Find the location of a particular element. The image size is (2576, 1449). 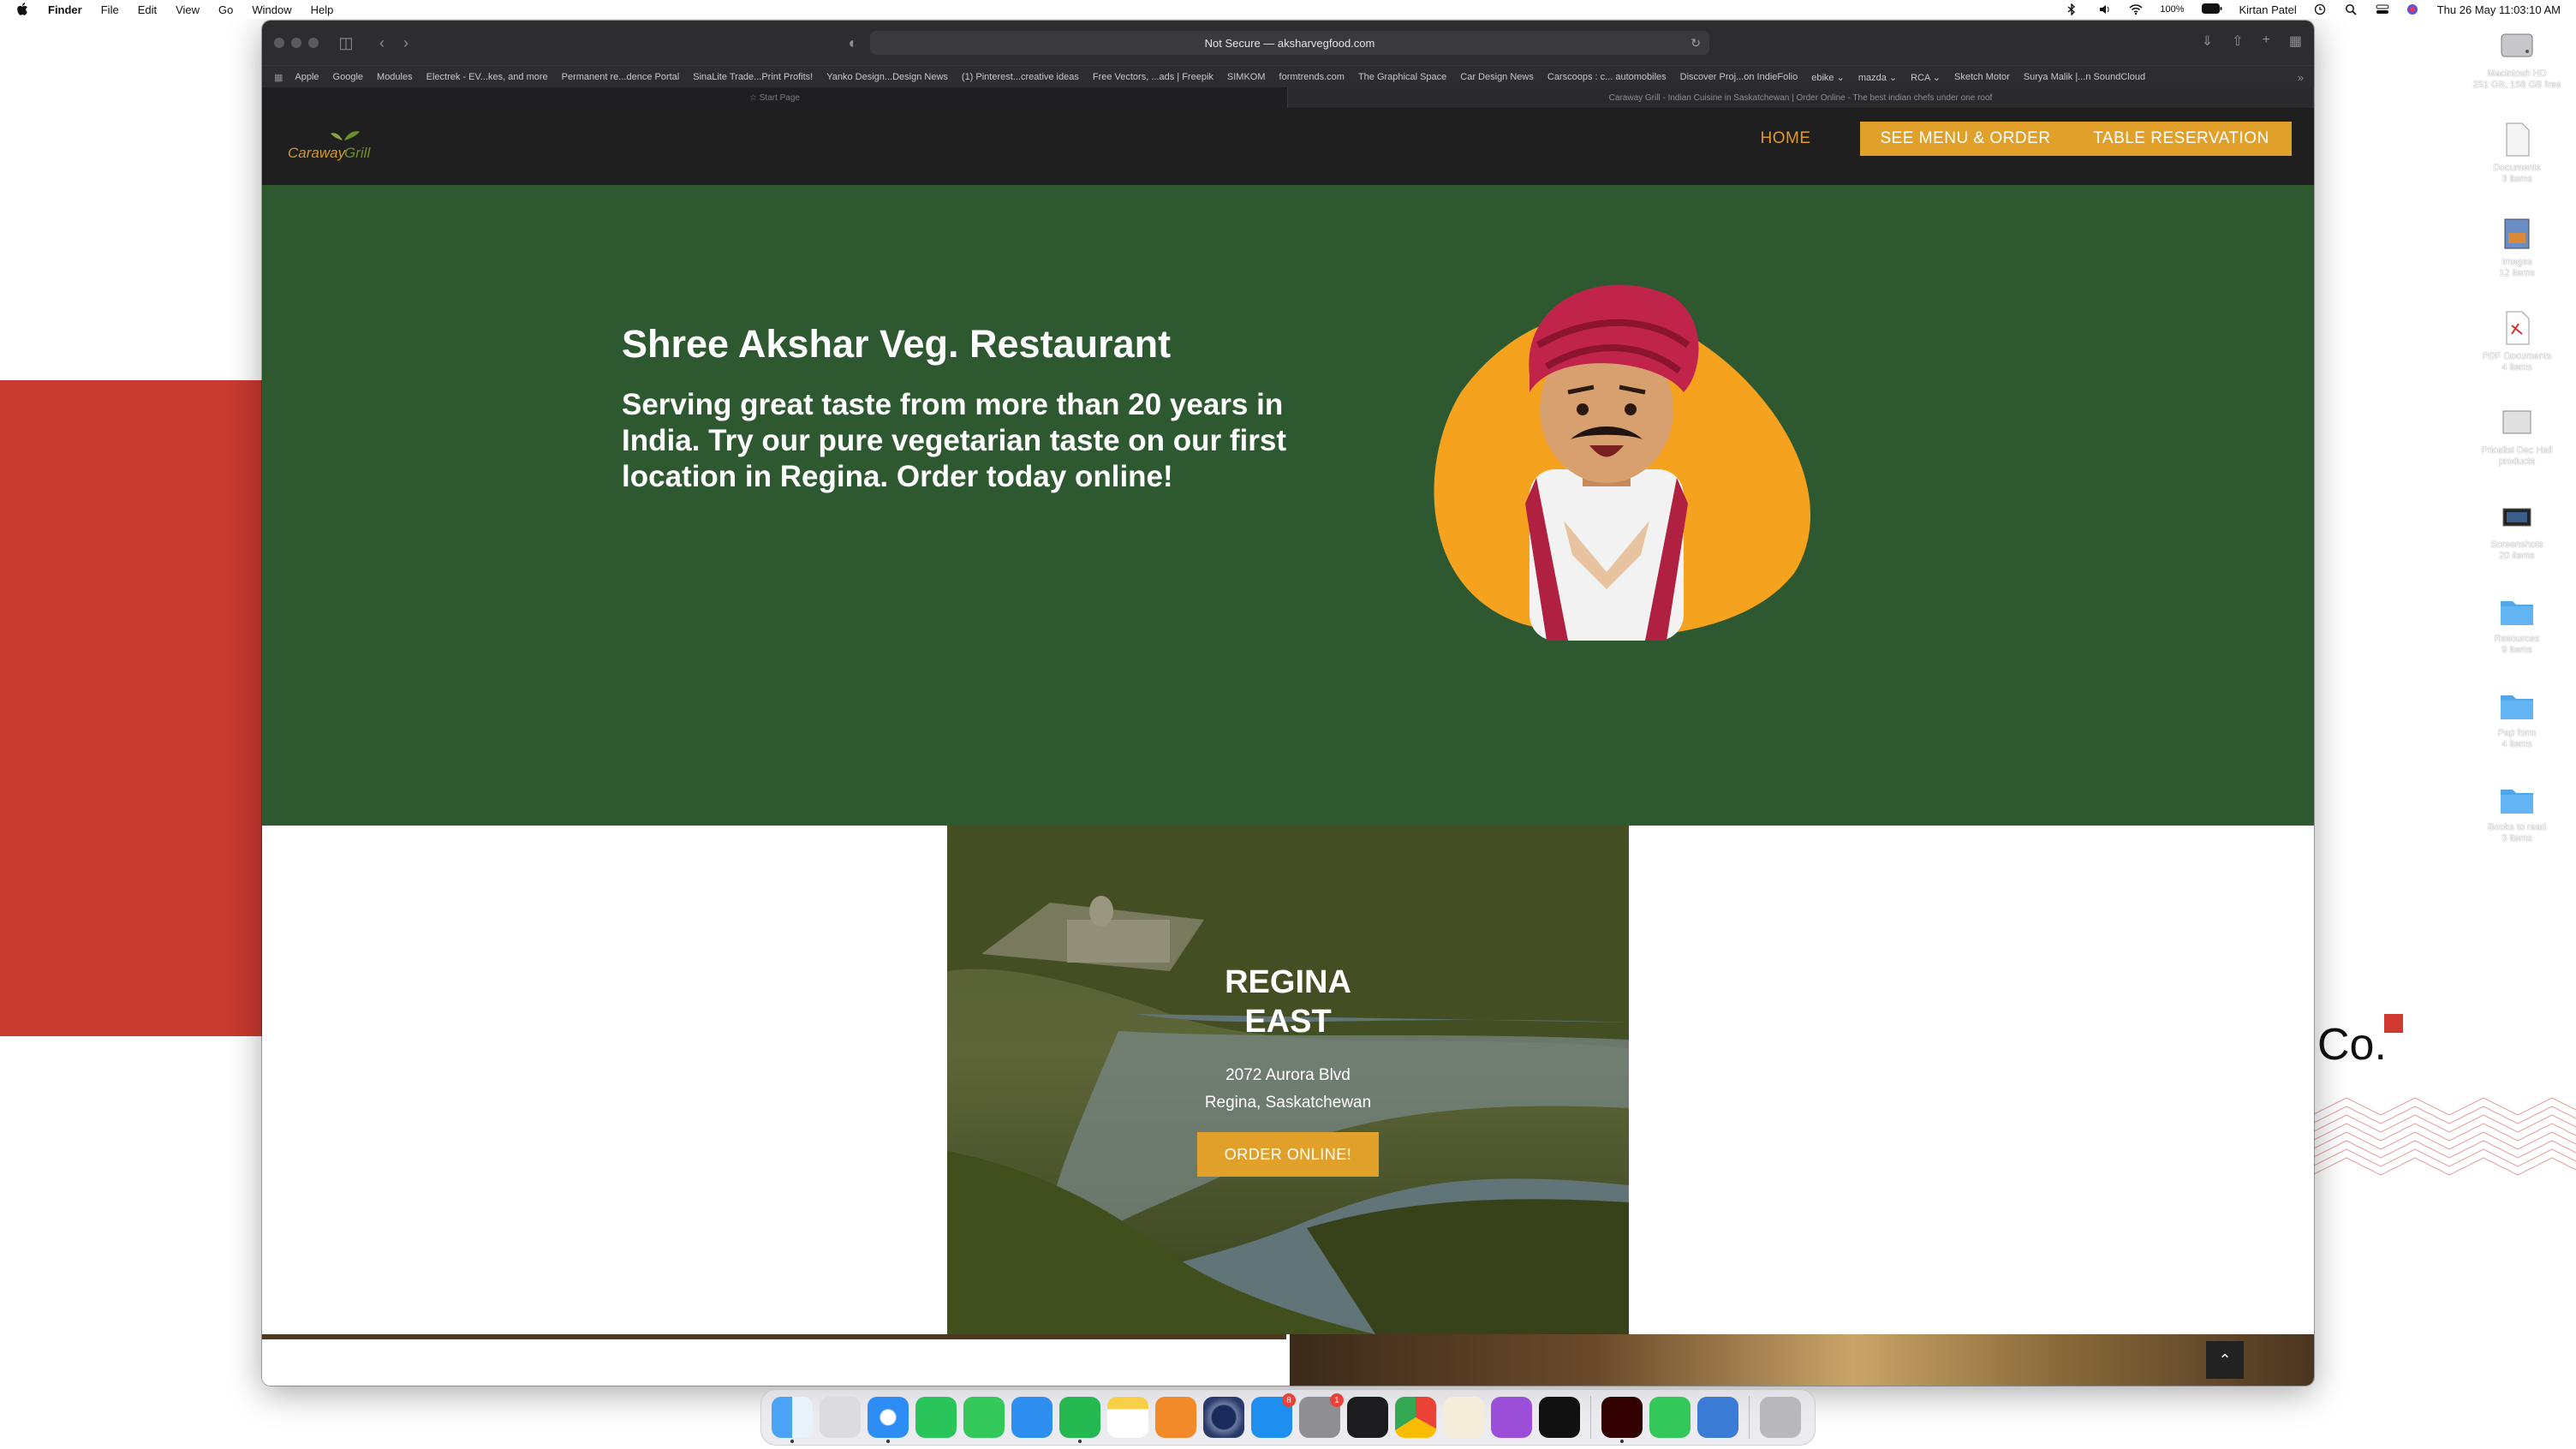

downloads-icon: ⇓ is located at coordinates (2208, 41).